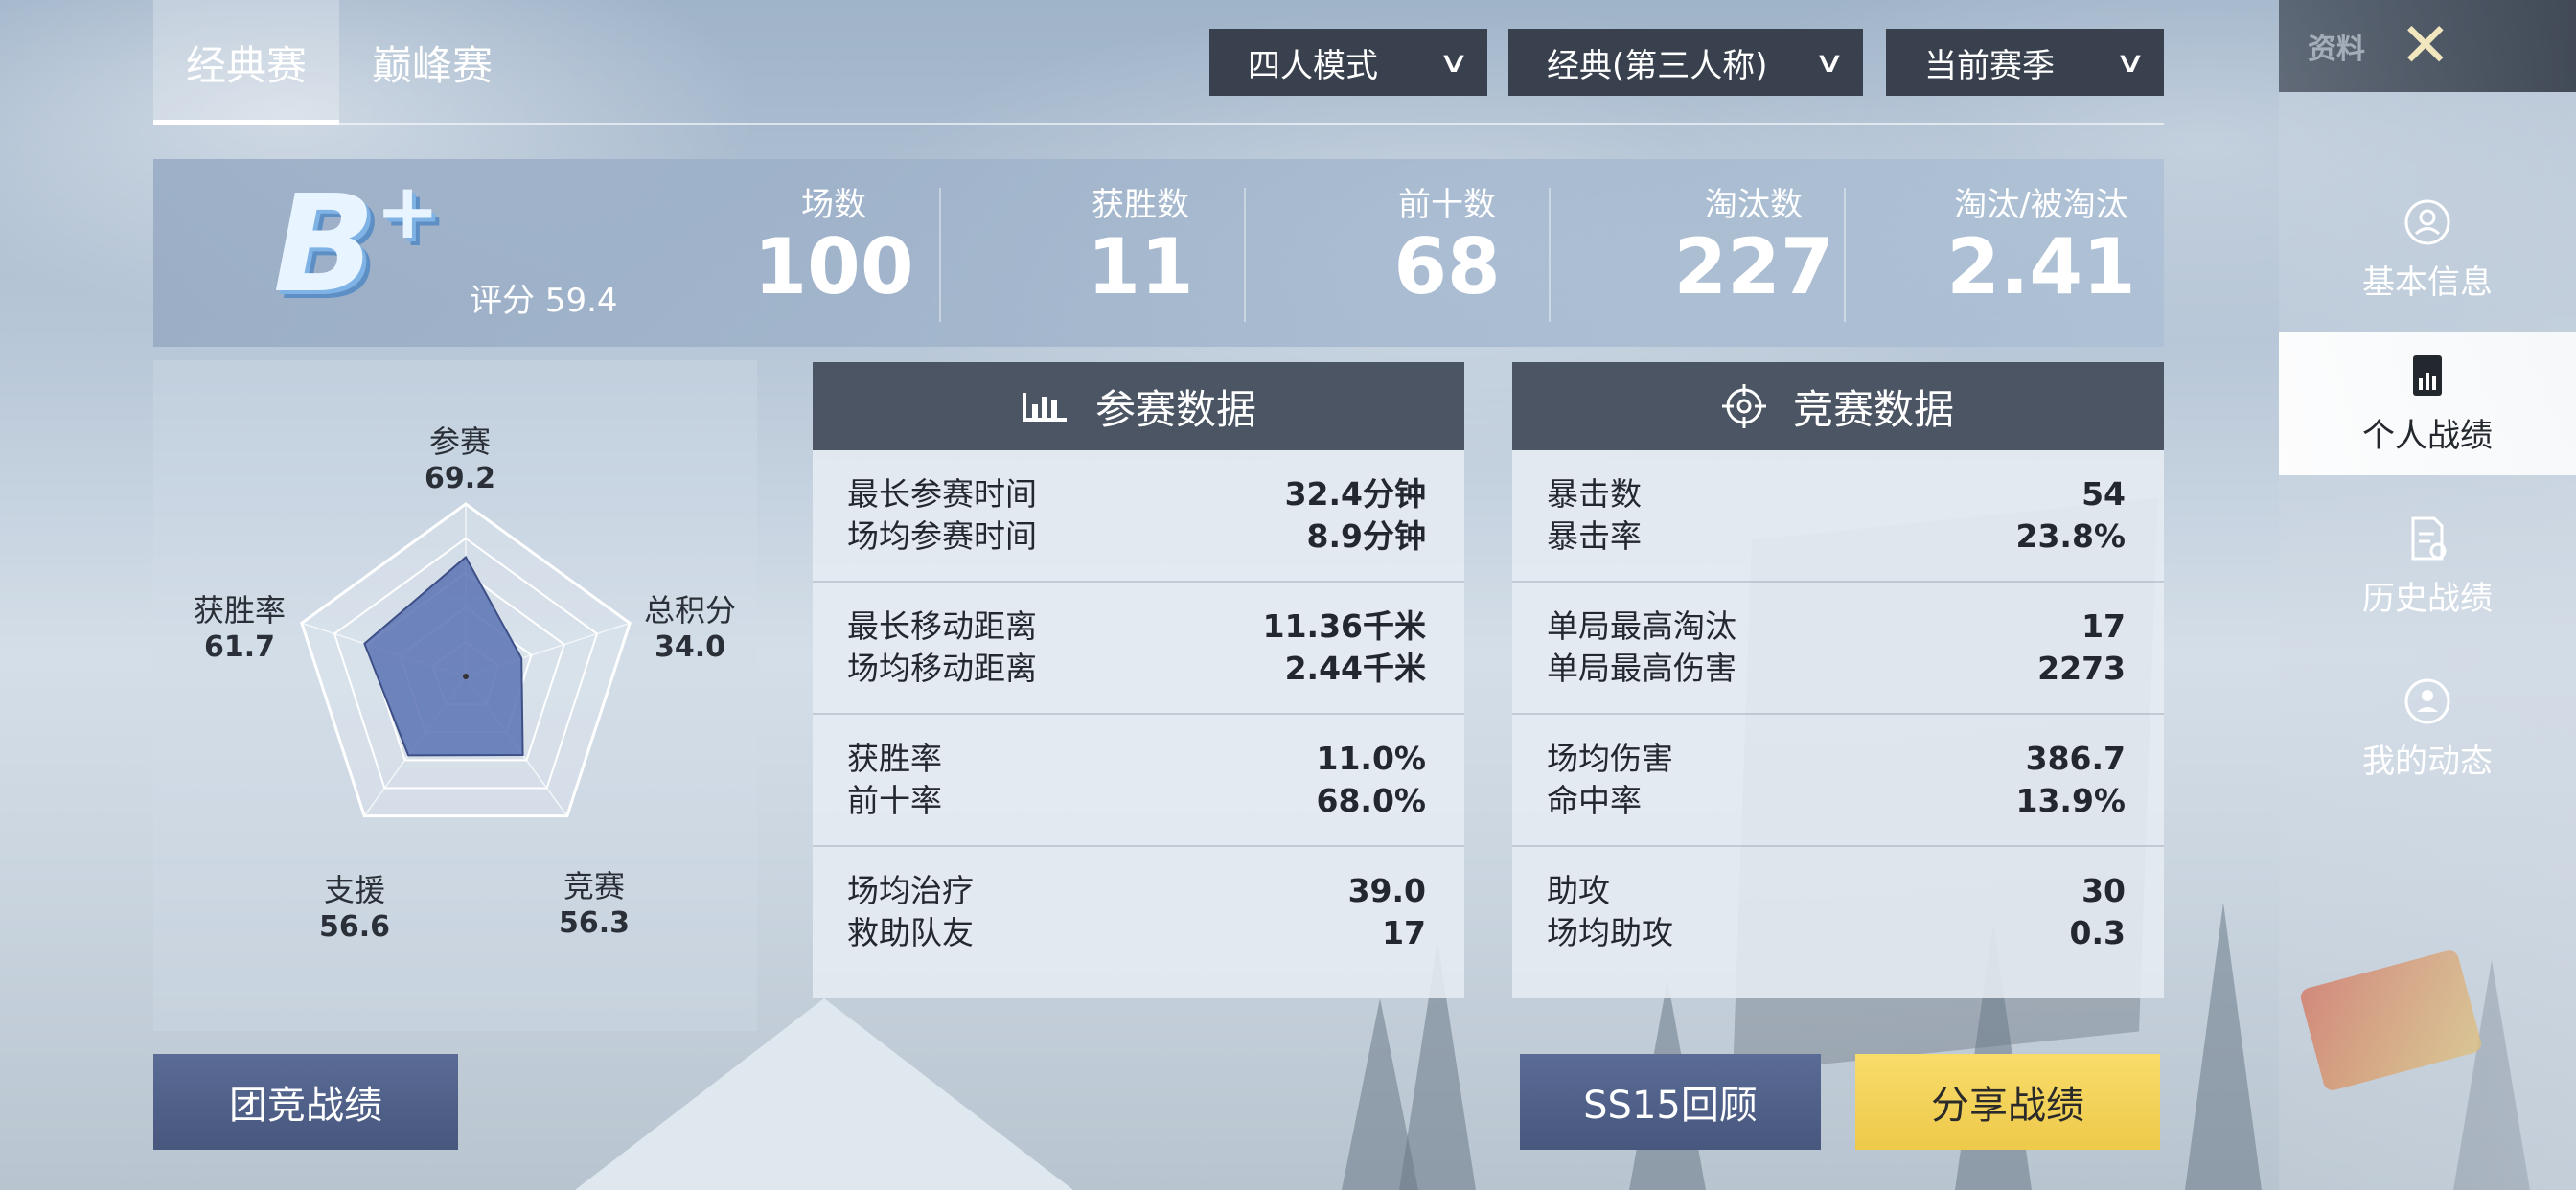  What do you see at coordinates (594, 886) in the screenshot?
I see `radar-axis-label: 竞赛` at bounding box center [594, 886].